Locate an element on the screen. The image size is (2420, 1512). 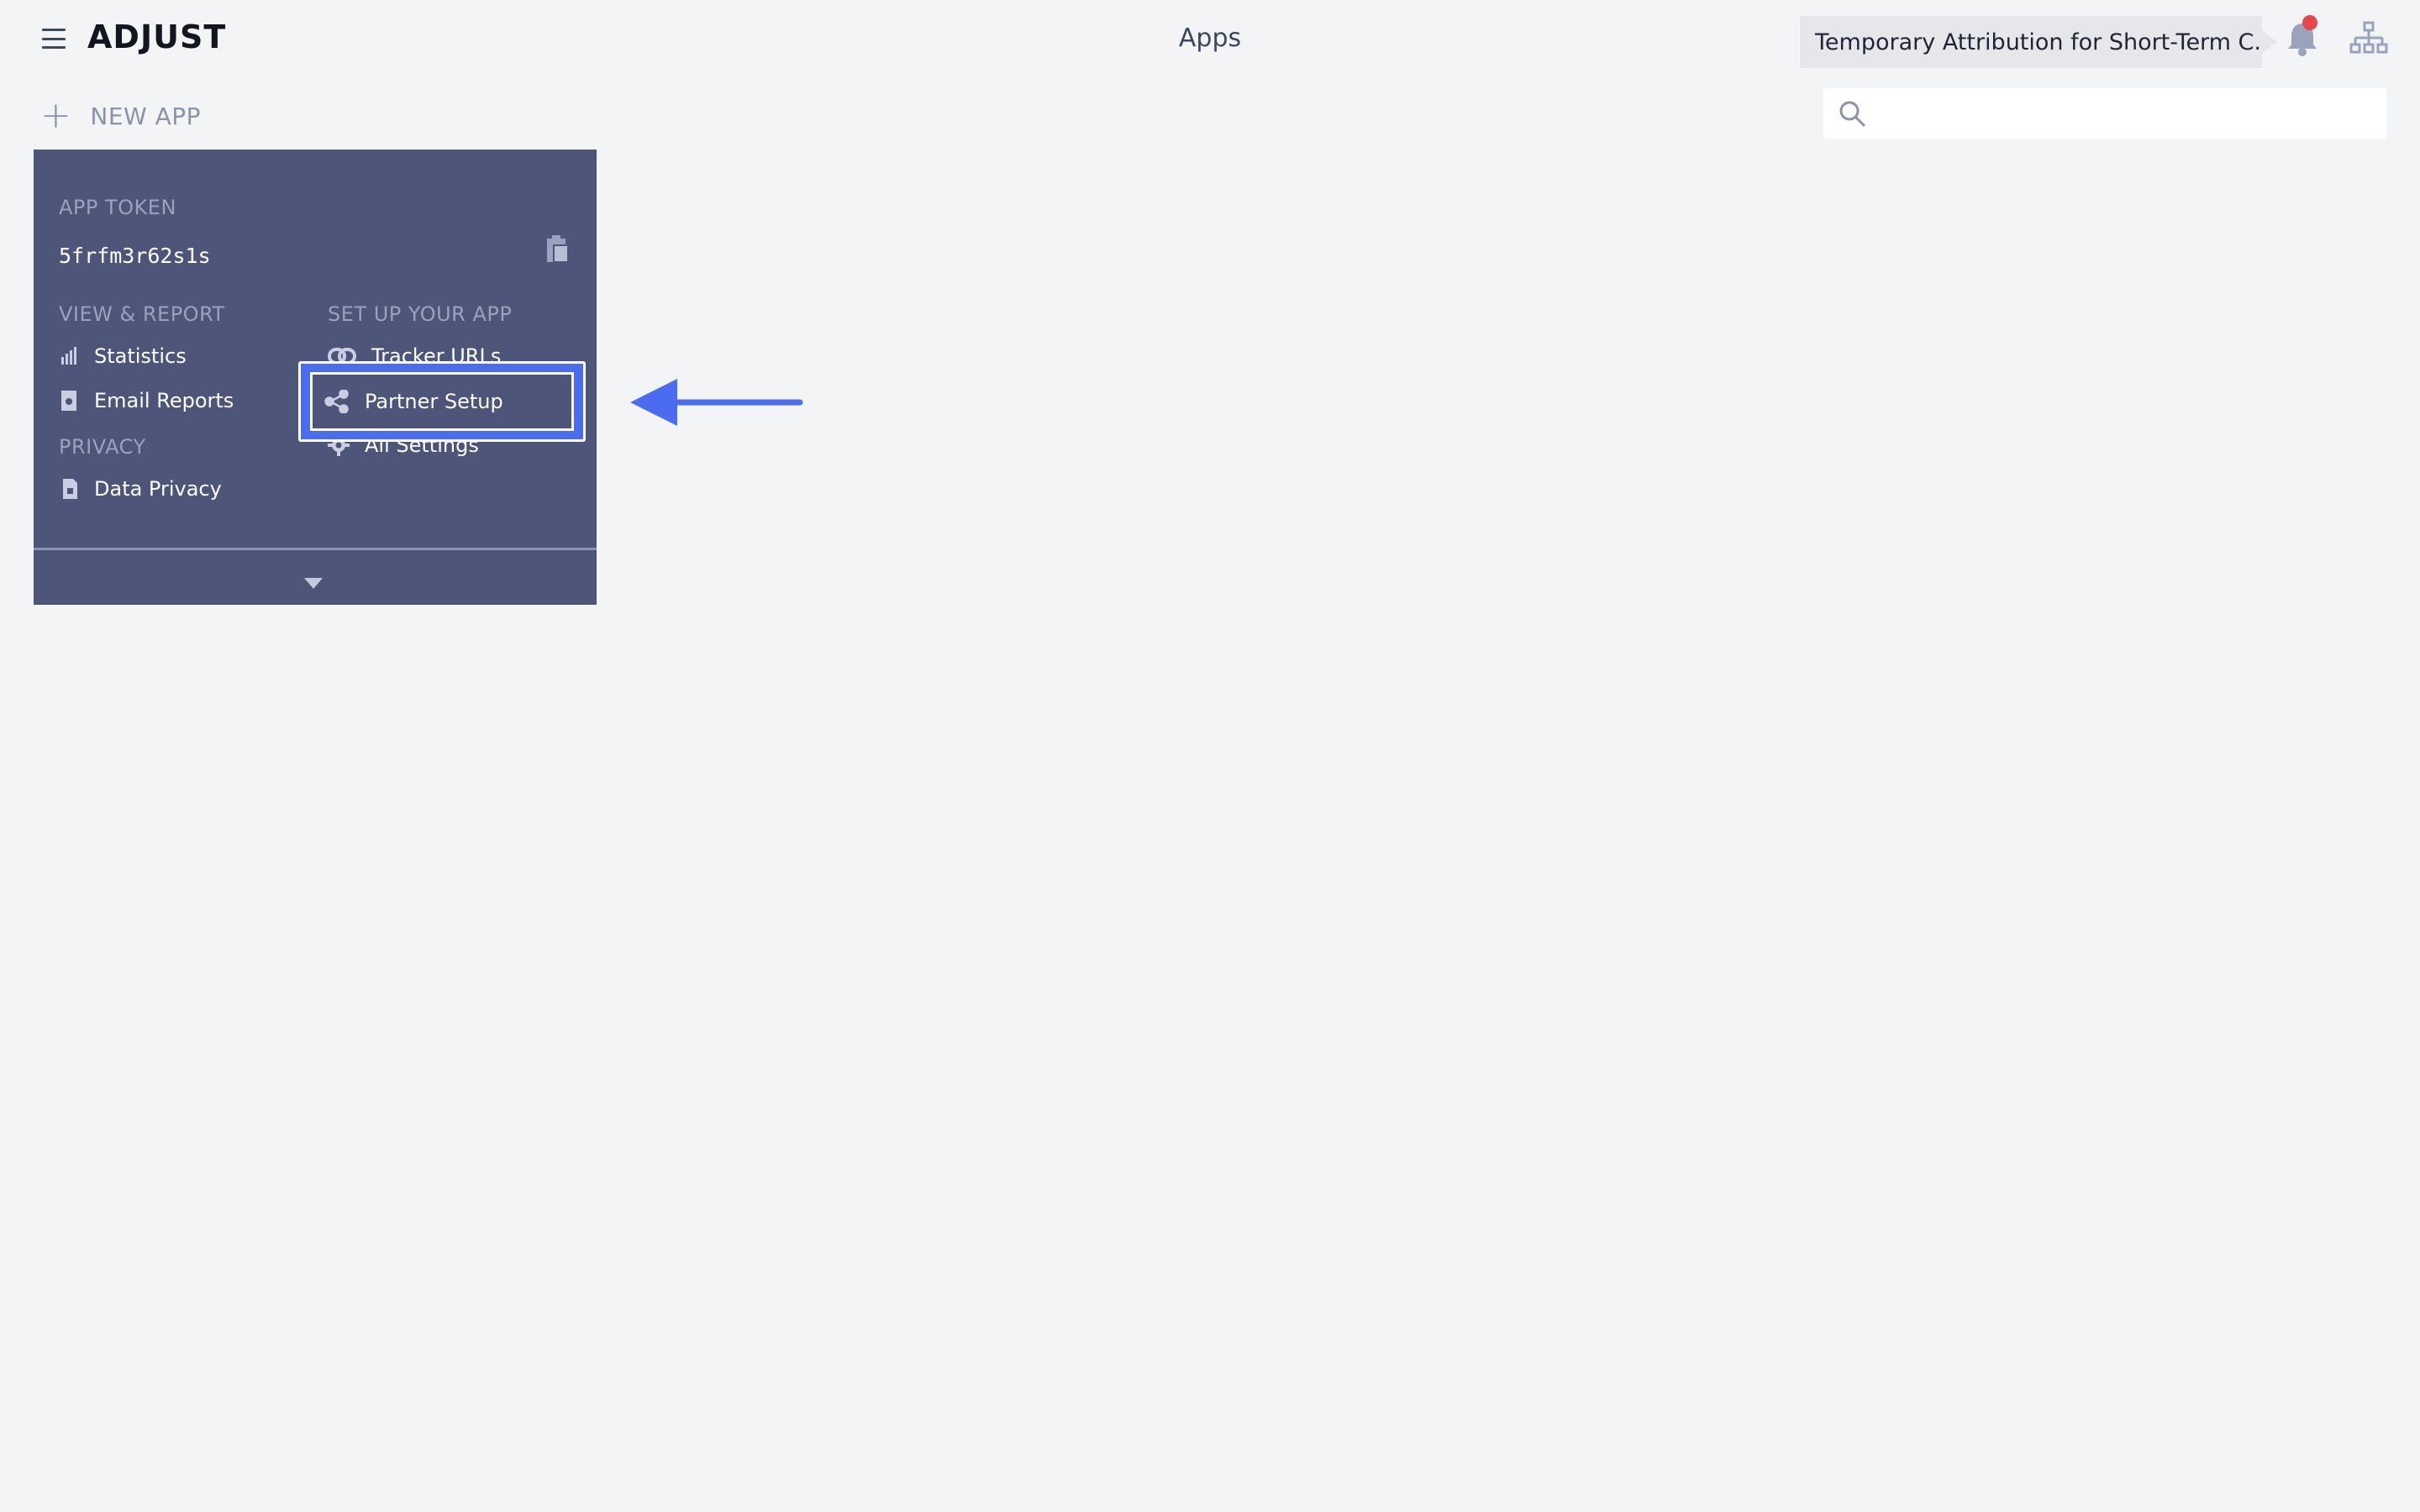
email-report-icon is located at coordinates (68, 401).